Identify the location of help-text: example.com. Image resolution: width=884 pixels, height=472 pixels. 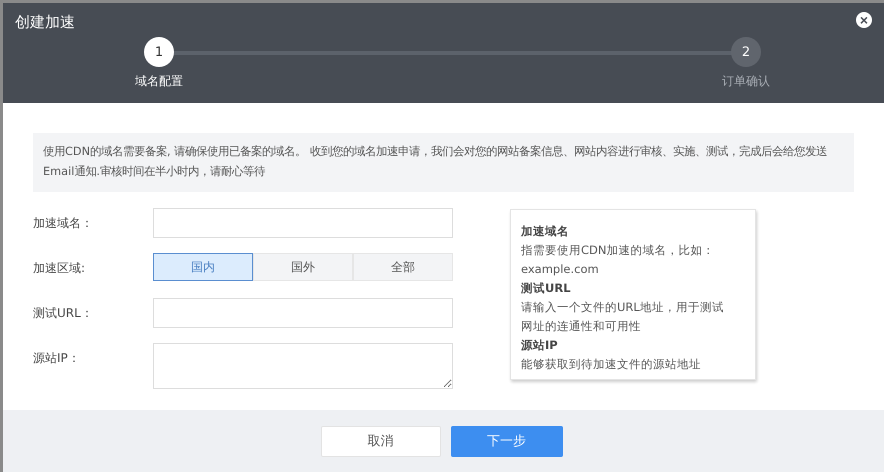
(560, 269).